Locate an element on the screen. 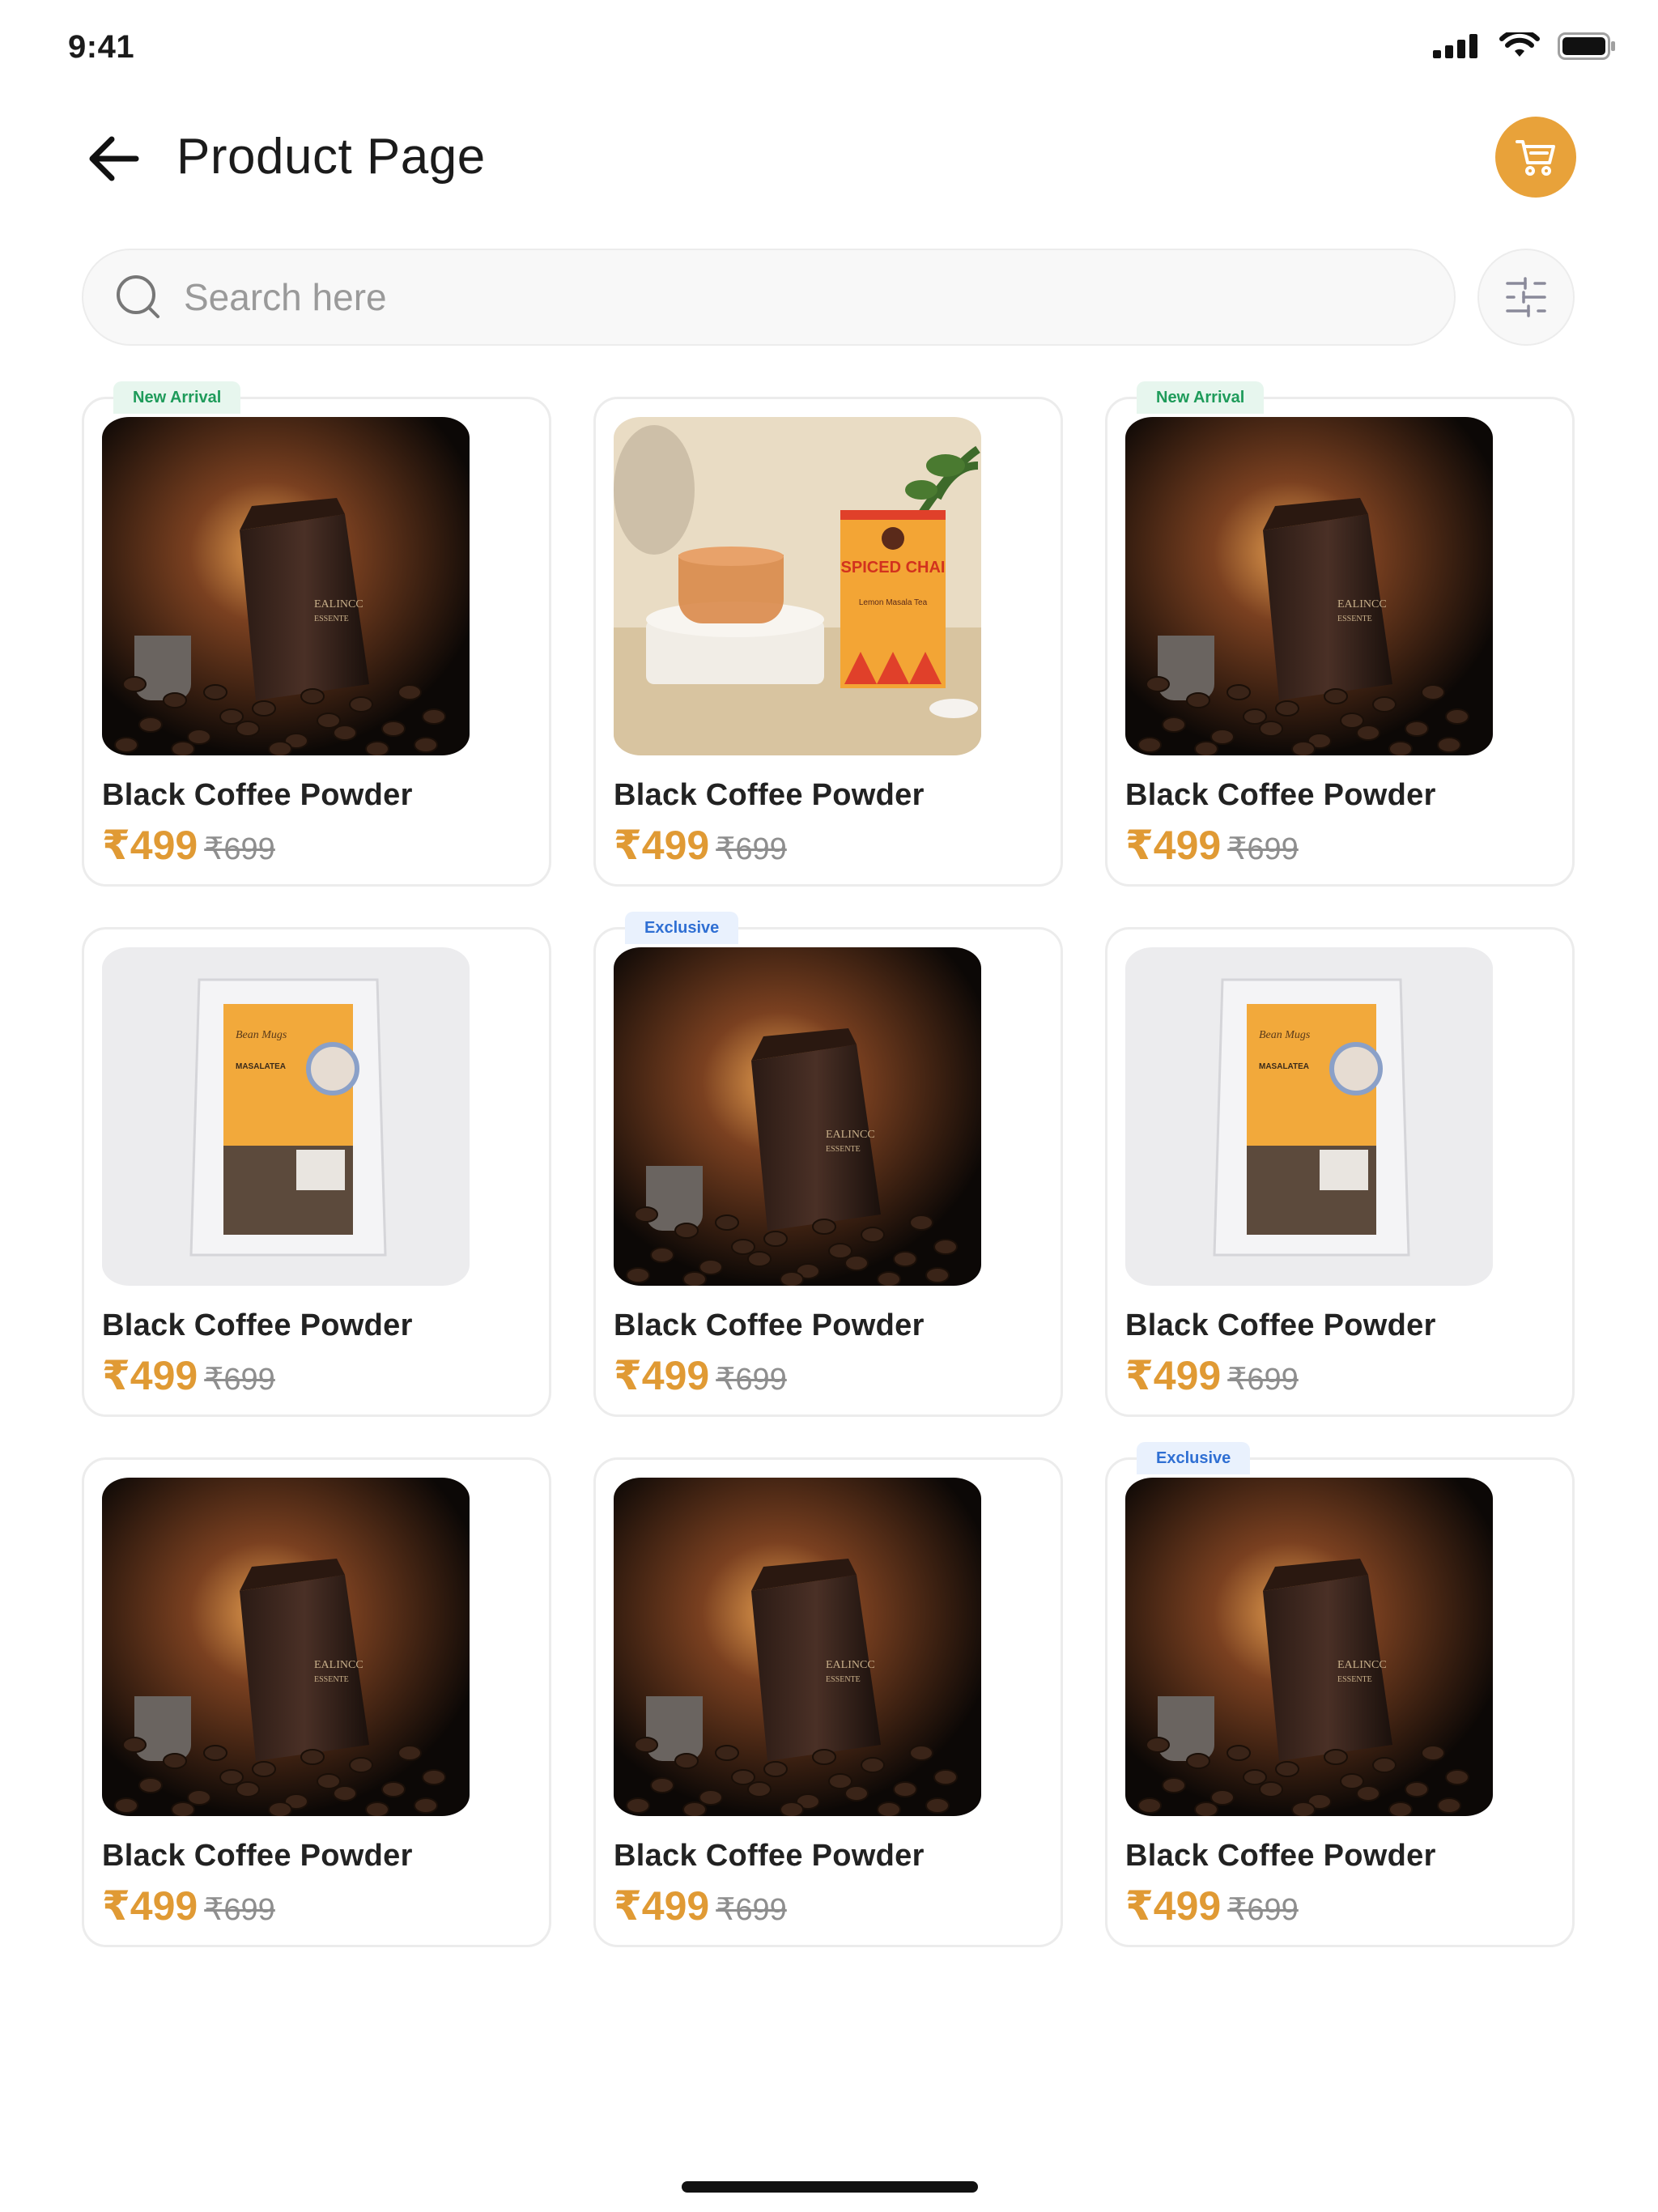 Image resolution: width=1658 pixels, height=2212 pixels. home-indicator is located at coordinates (830, 2187).